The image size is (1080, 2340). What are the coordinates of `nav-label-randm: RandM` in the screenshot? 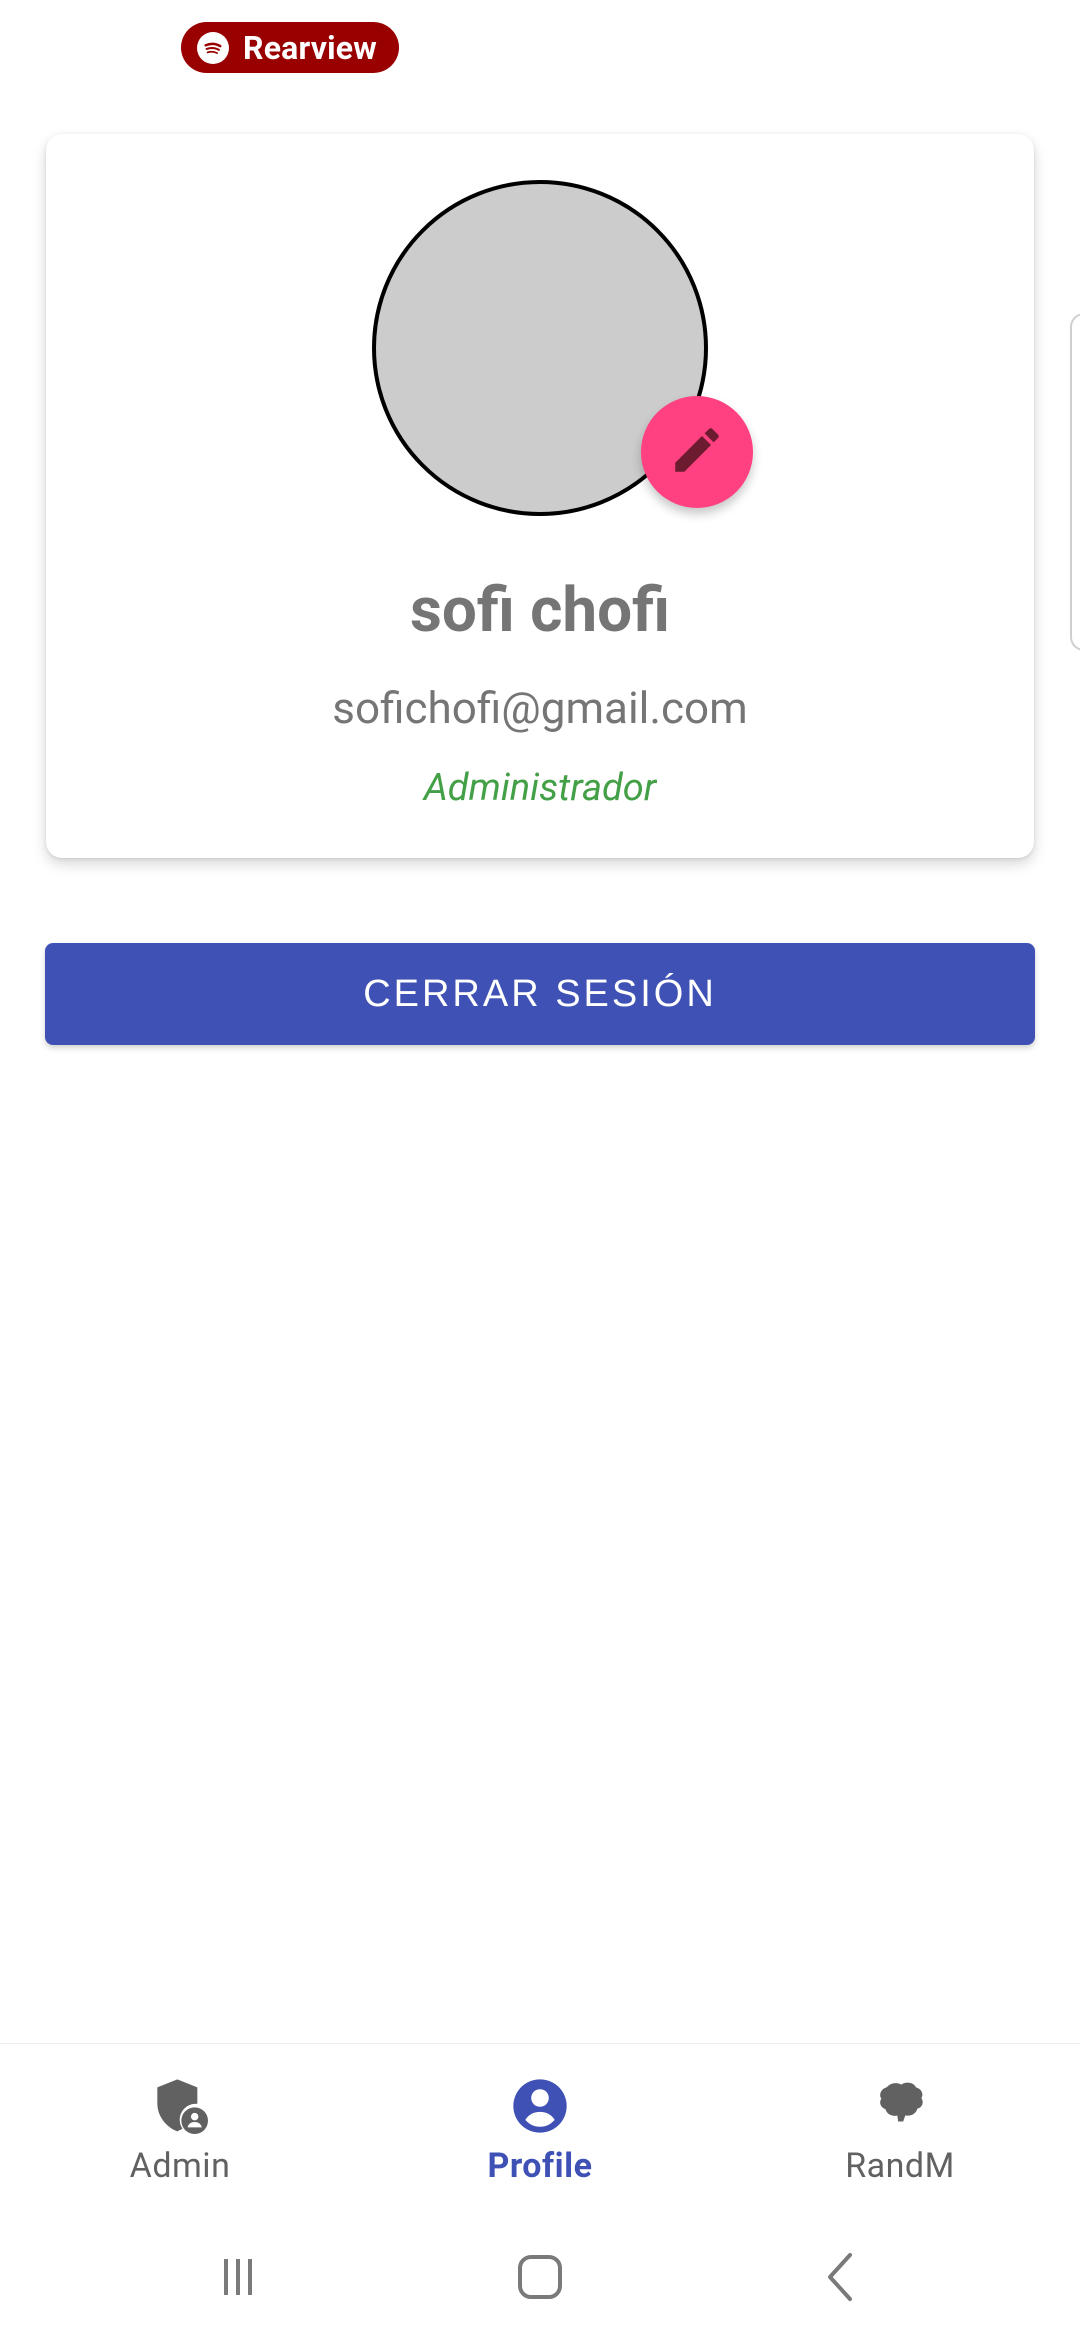 It's located at (900, 2166).